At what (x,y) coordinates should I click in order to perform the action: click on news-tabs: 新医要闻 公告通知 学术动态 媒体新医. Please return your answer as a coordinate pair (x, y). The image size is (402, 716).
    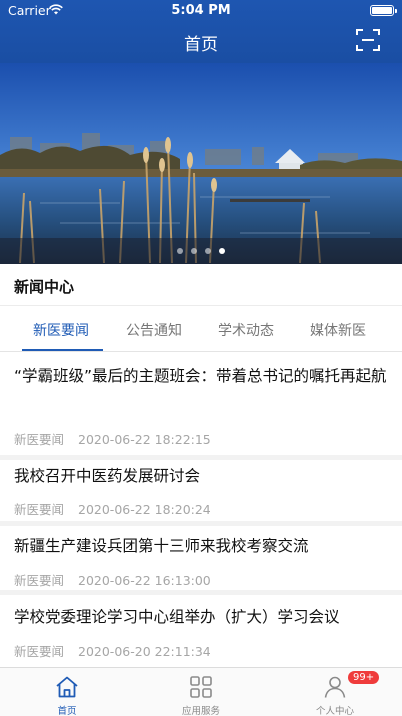
    Looking at the image, I should click on (201, 329).